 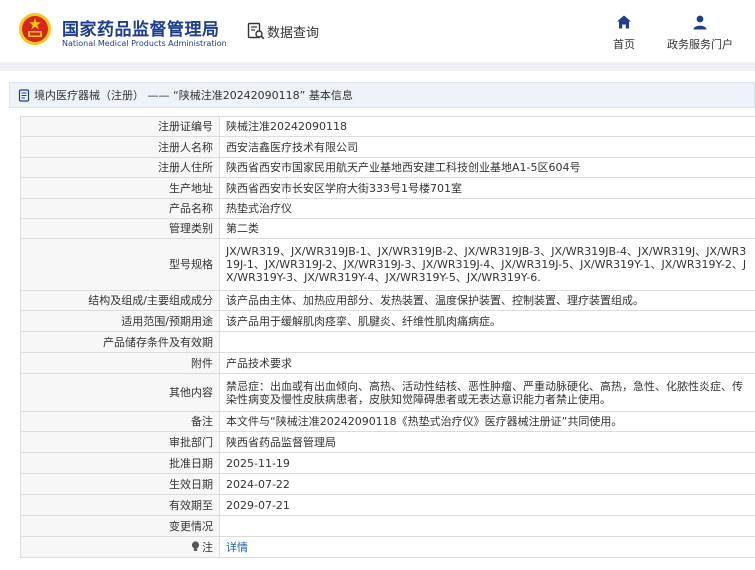 What do you see at coordinates (377, 66) in the screenshot?
I see `header-divider` at bounding box center [377, 66].